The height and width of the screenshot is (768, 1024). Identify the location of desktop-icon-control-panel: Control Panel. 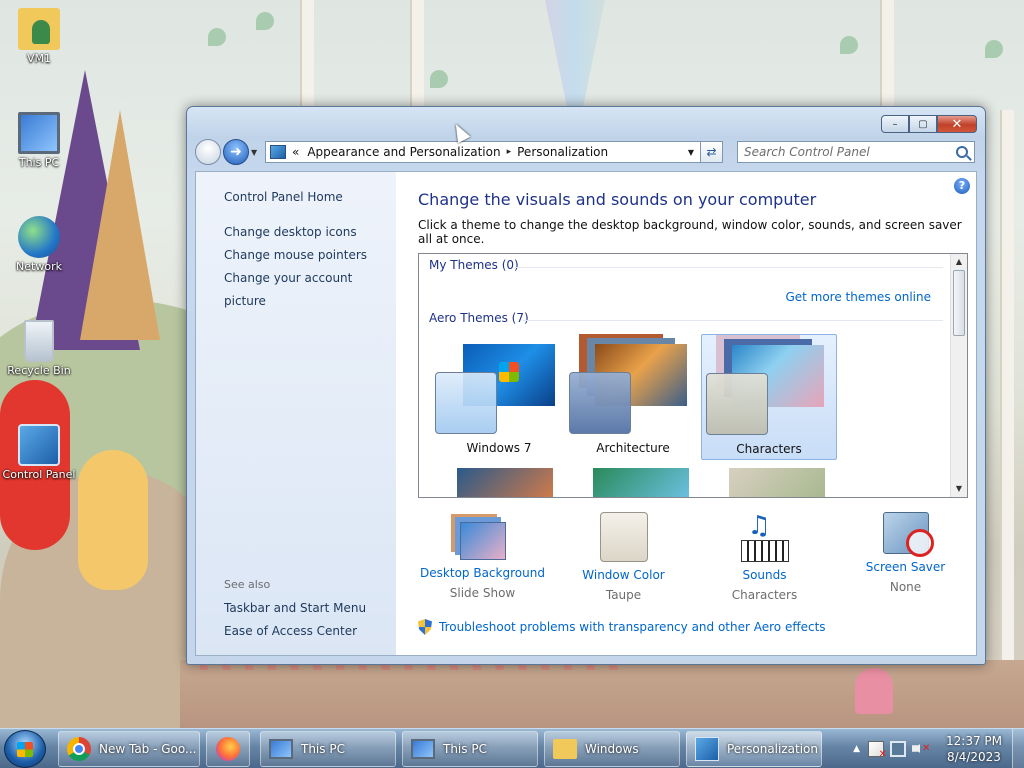
(39, 452).